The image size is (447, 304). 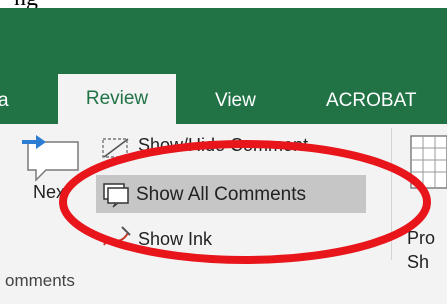 I want to click on show-ink-button: Show Ink, so click(x=210, y=237).